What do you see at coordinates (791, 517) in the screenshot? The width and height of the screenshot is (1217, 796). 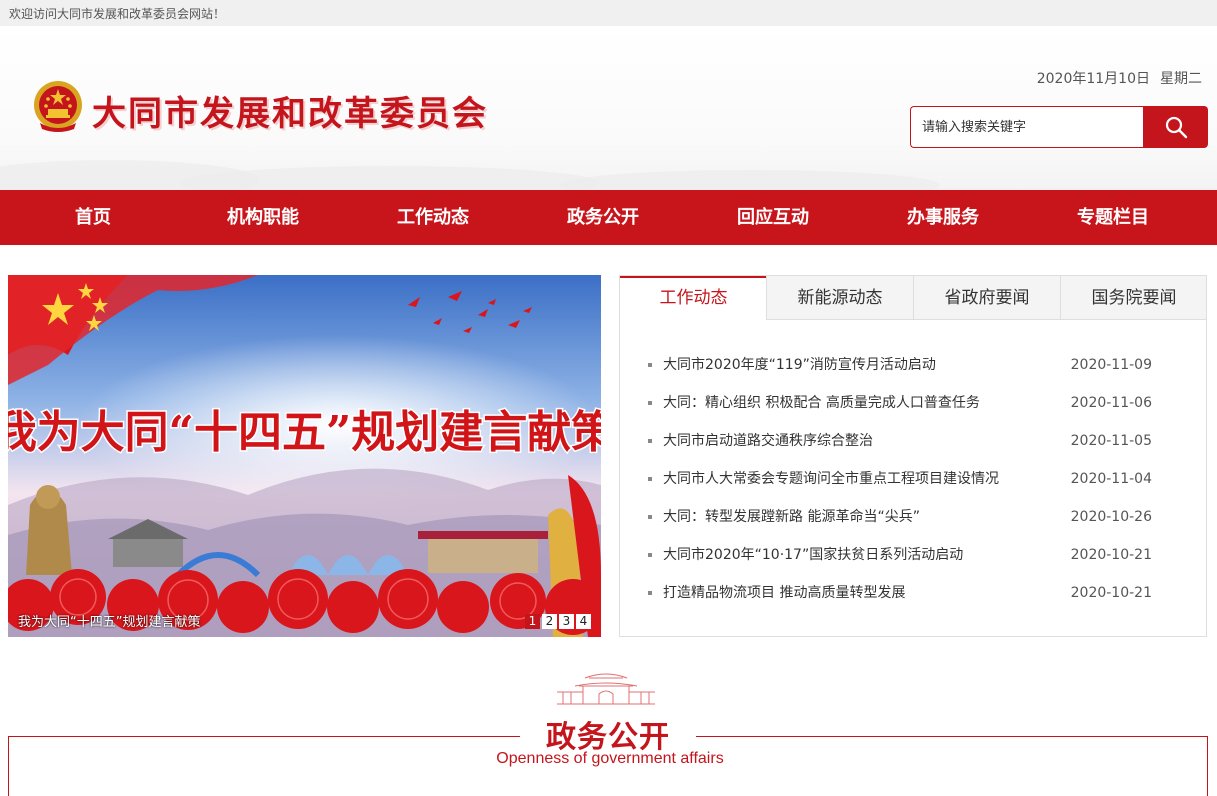 I see `news-title: 大同：转型发展蹚新路 能源革命当“尖兵”` at bounding box center [791, 517].